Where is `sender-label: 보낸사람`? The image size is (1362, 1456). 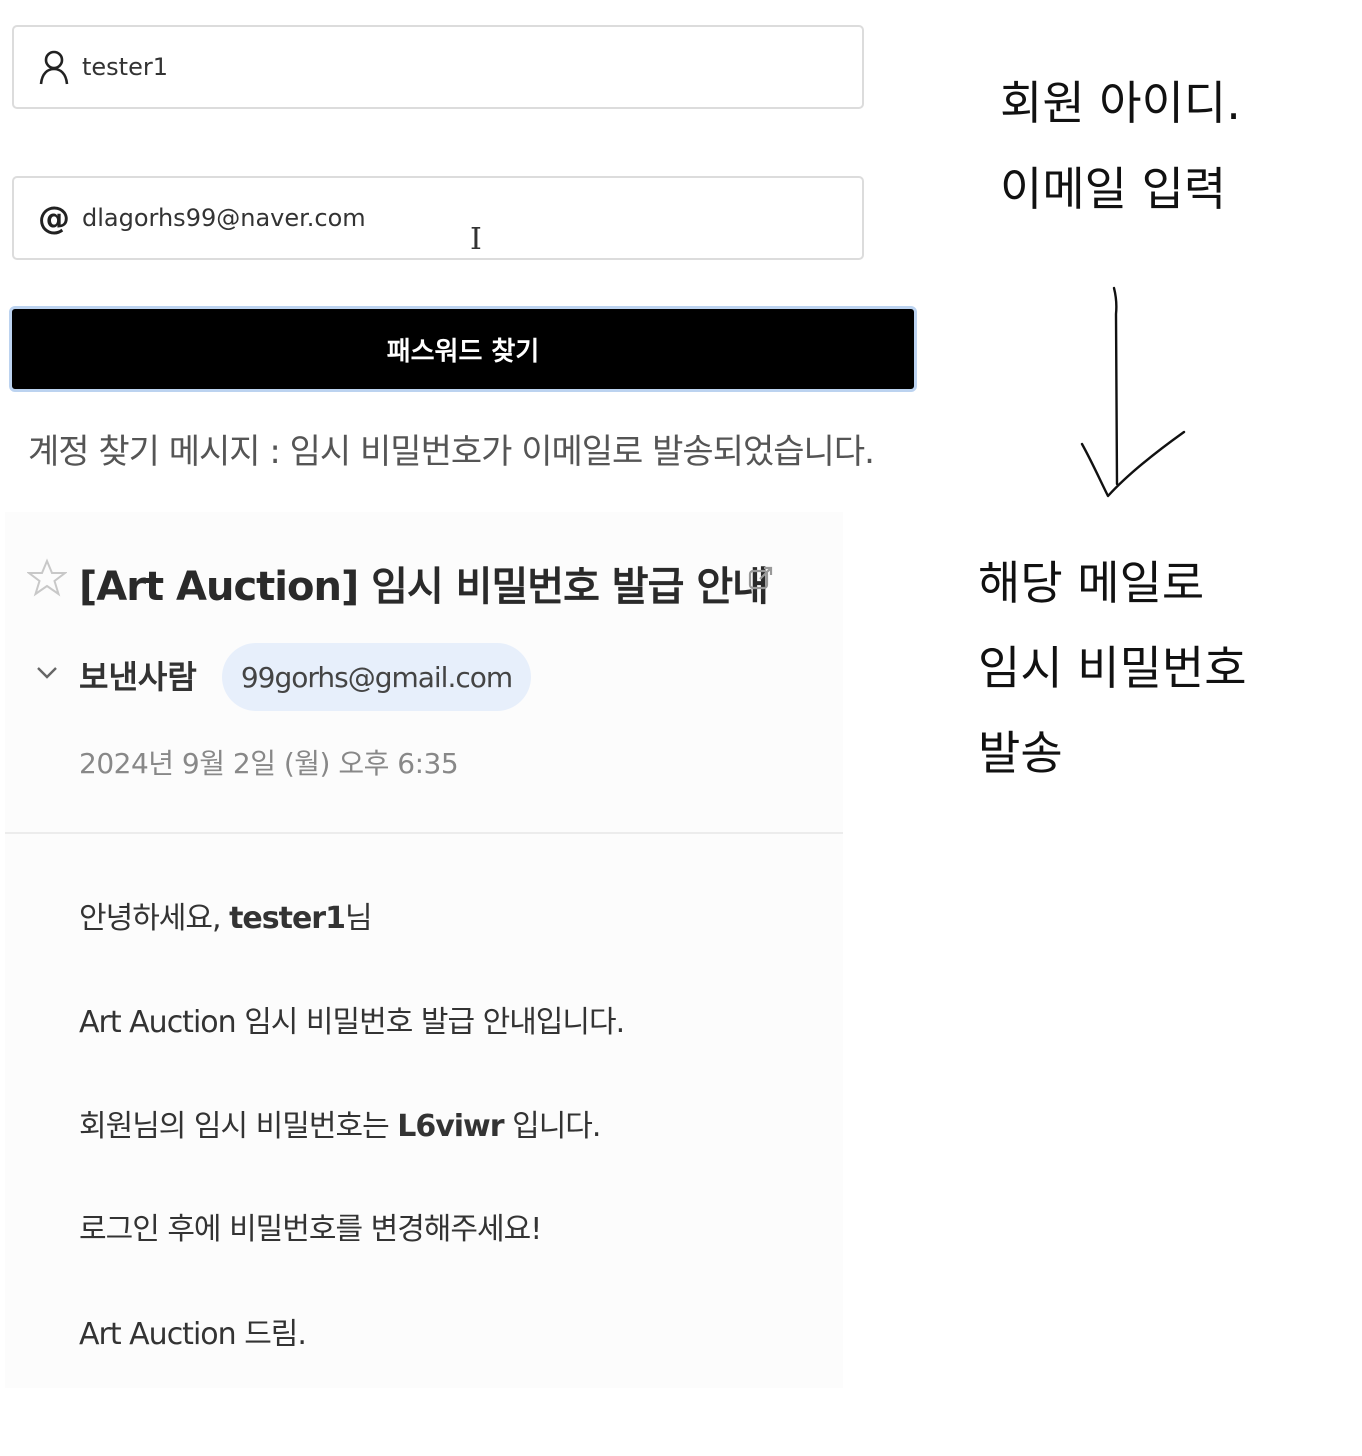 sender-label: 보낸사람 is located at coordinates (138, 677).